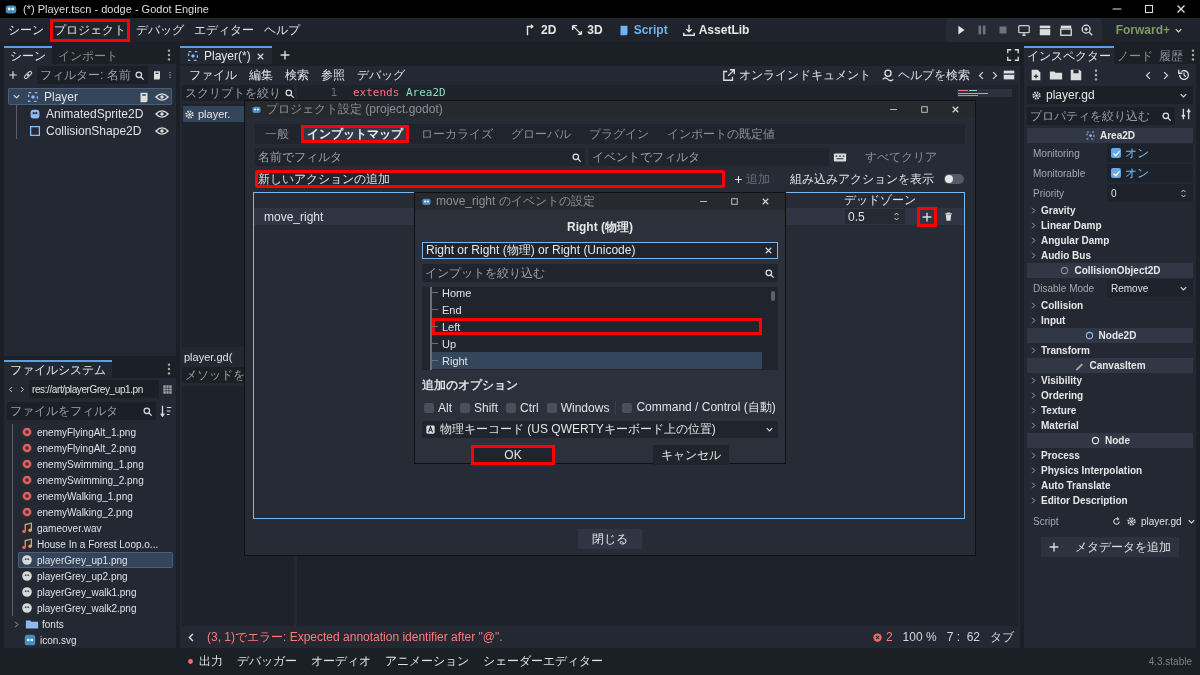  Describe the element at coordinates (597, 360) in the screenshot. I see `key-item: Right` at that location.